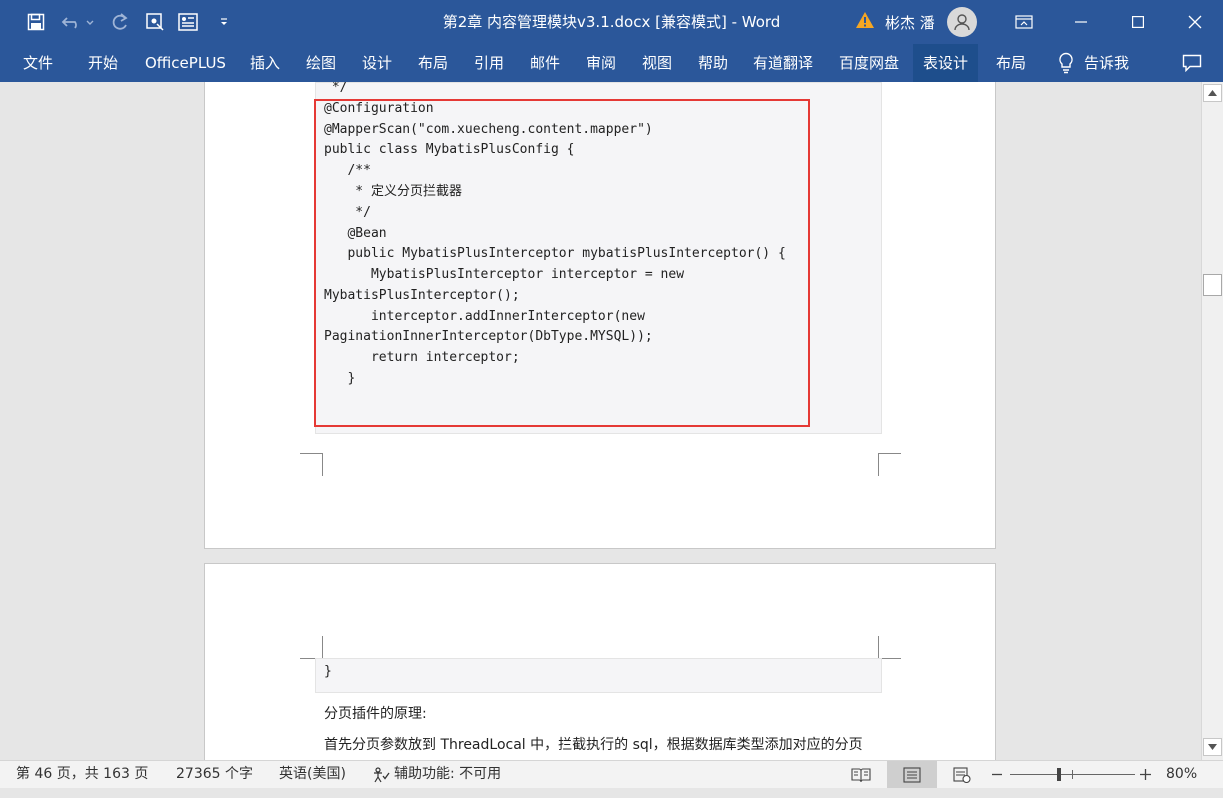  What do you see at coordinates (312, 774) in the screenshot?
I see `language-indicator: 英语(美国)` at bounding box center [312, 774].